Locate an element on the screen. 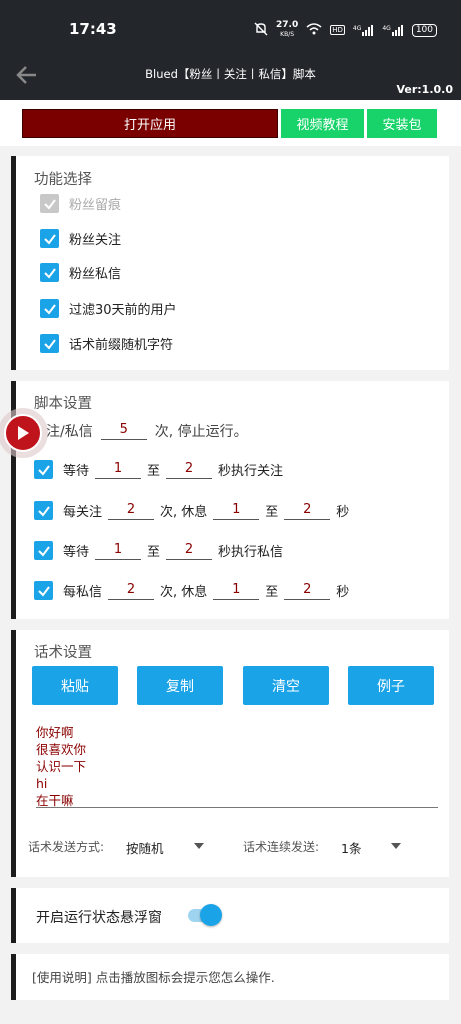 This screenshot has height=1024, width=461. usage-info-card: [使用说明] 点击播放图标会提示您怎么操作. is located at coordinates (230, 977).